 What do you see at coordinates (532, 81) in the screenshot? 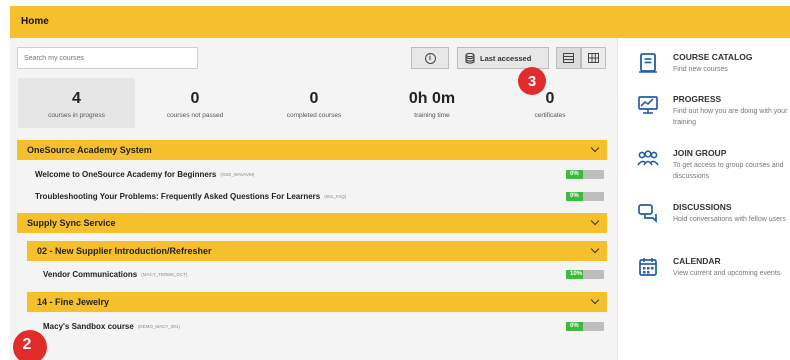
I see `annotation-badge-3: 3` at bounding box center [532, 81].